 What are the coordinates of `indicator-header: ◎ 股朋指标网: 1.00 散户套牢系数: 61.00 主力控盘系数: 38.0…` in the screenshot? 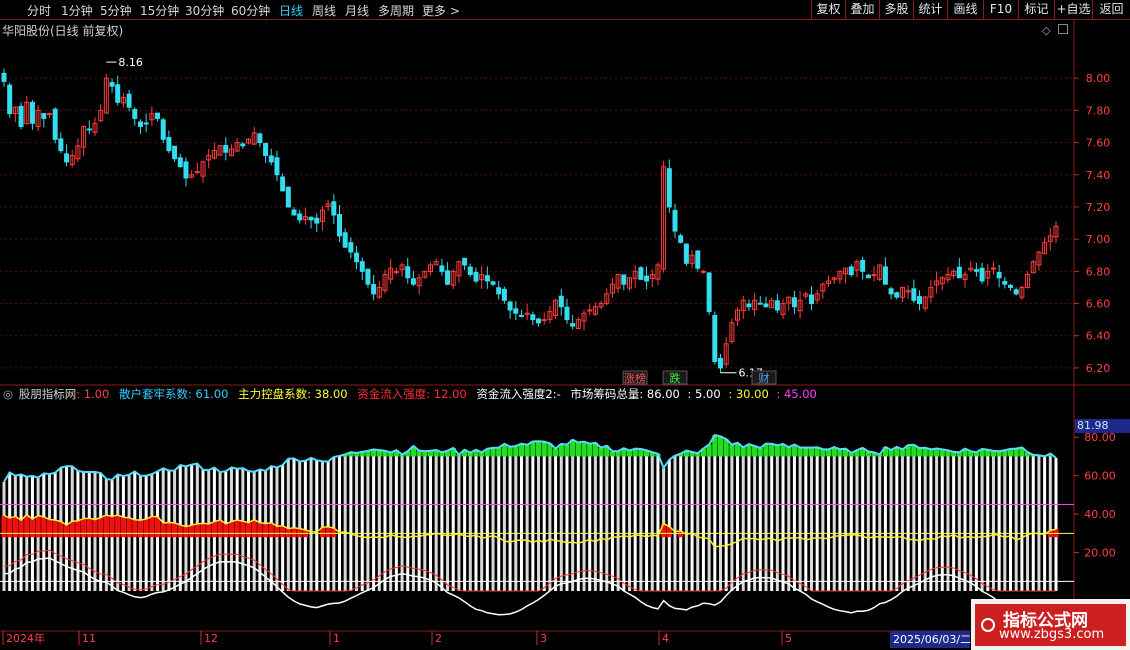 It's located at (410, 394).